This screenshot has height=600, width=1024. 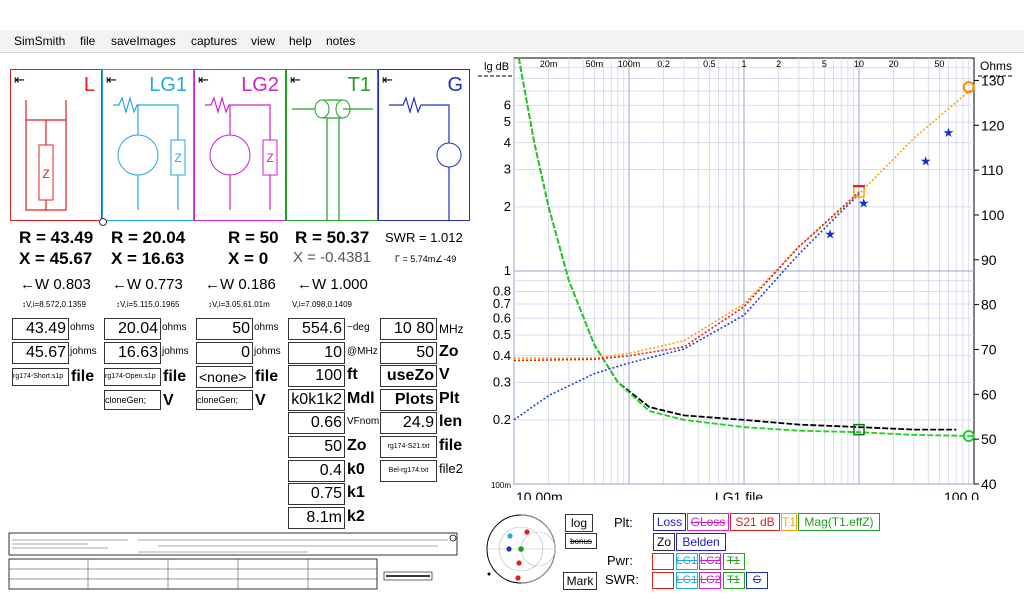 I want to click on r-readout-lg2: R = 50, so click(x=253, y=237).